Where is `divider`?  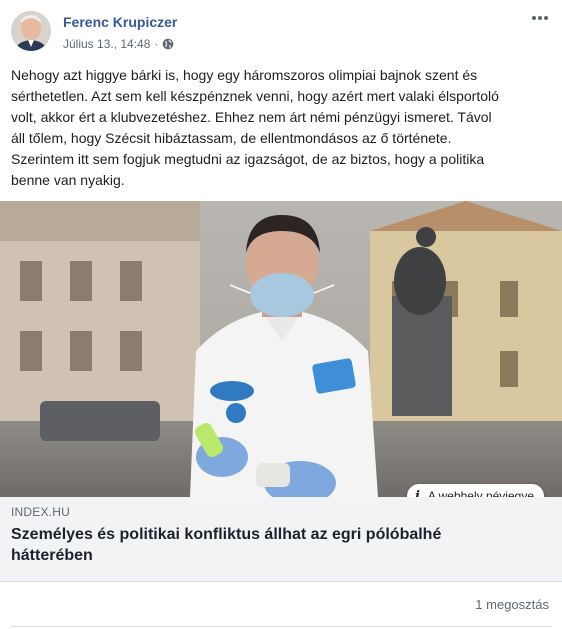 divider is located at coordinates (281, 626).